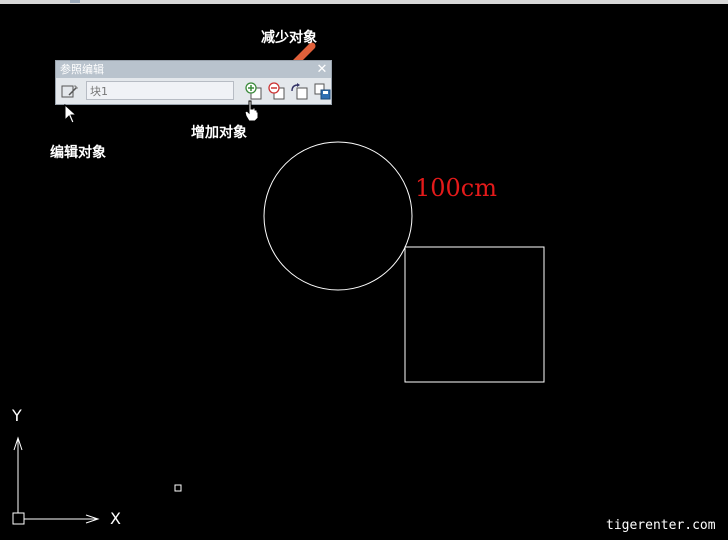  I want to click on label-edit-objects: 编辑对象, so click(78, 153).